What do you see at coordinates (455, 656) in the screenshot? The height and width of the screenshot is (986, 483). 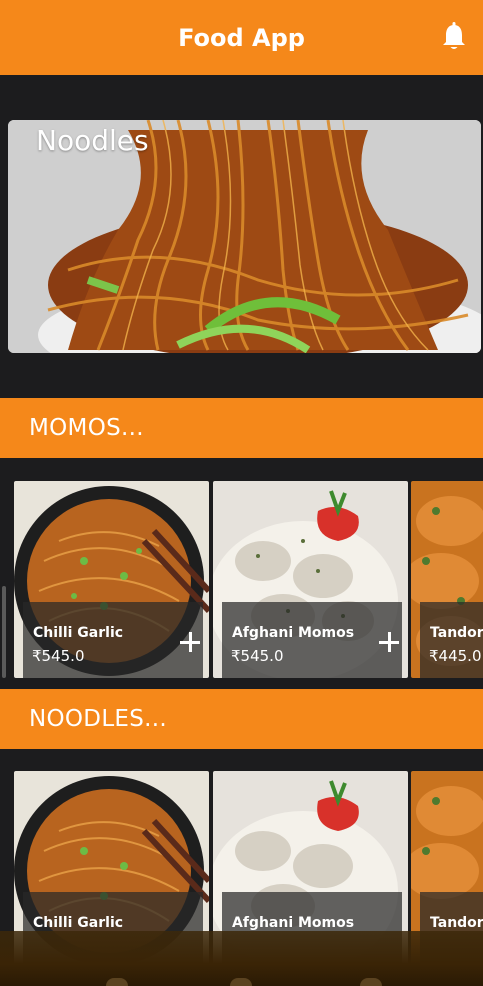 I see `item-price: ₹445.0` at bounding box center [455, 656].